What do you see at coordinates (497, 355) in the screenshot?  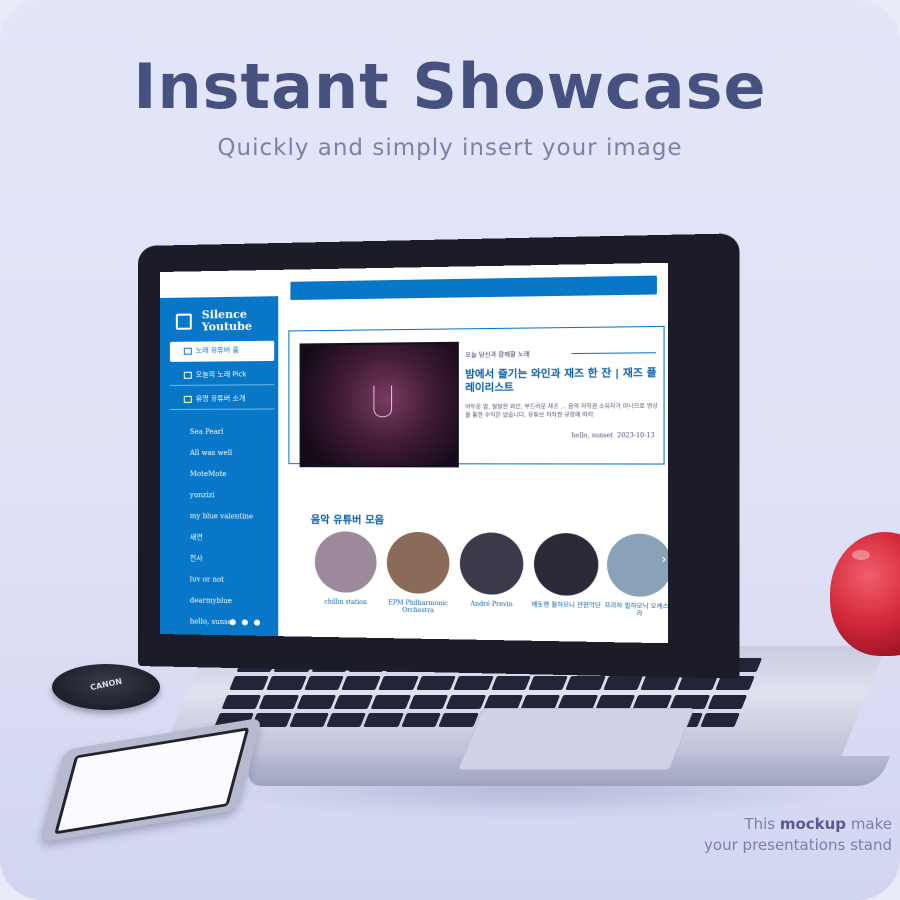 I see `featured-kicker: 오늘 당신과 함께할 노래` at bounding box center [497, 355].